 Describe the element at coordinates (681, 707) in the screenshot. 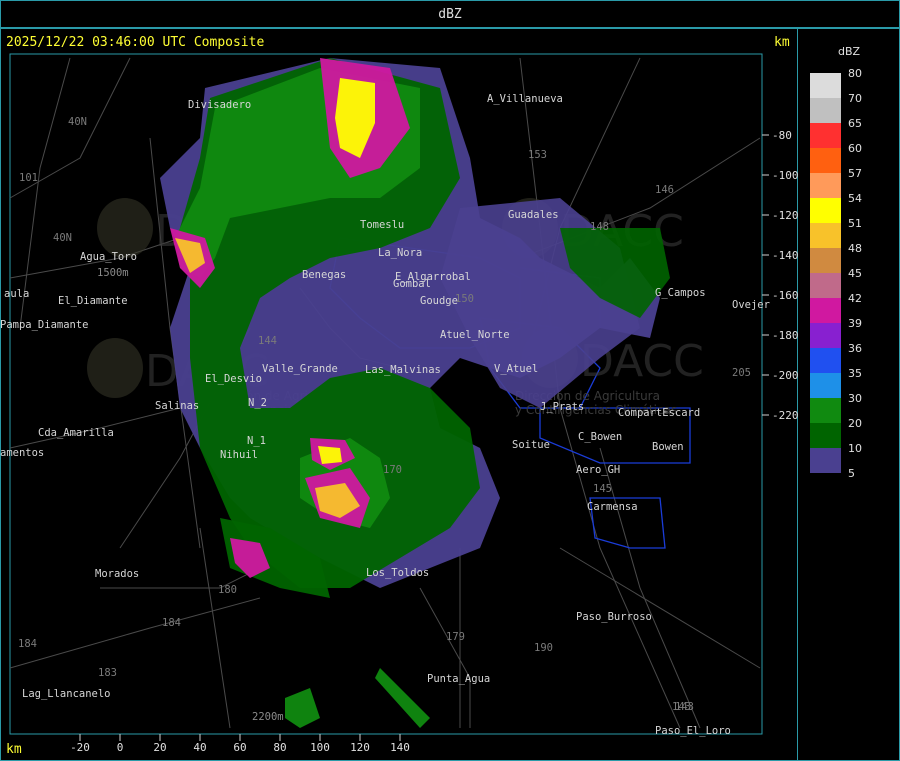

I see `route-number: 143` at that location.